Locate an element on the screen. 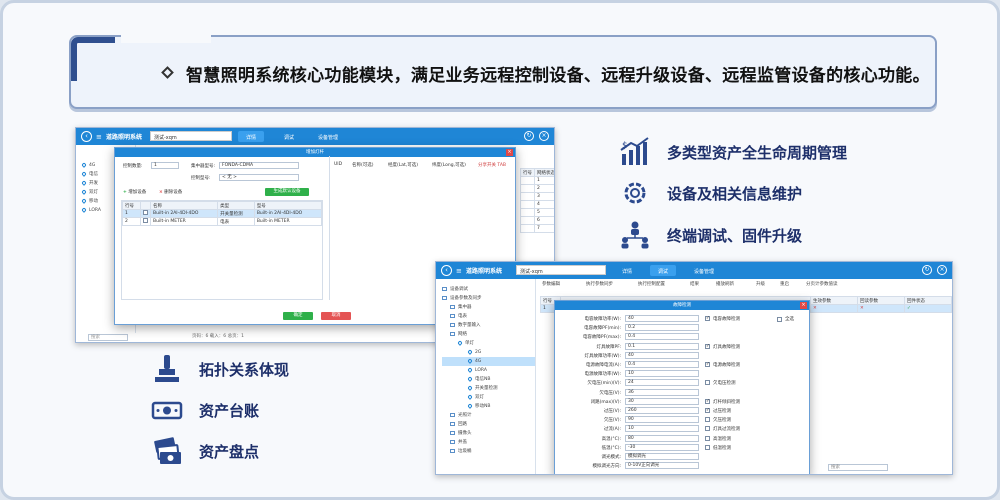 The height and width of the screenshot is (500, 1000). toolbar-restart-button: 重启 is located at coordinates (784, 284).